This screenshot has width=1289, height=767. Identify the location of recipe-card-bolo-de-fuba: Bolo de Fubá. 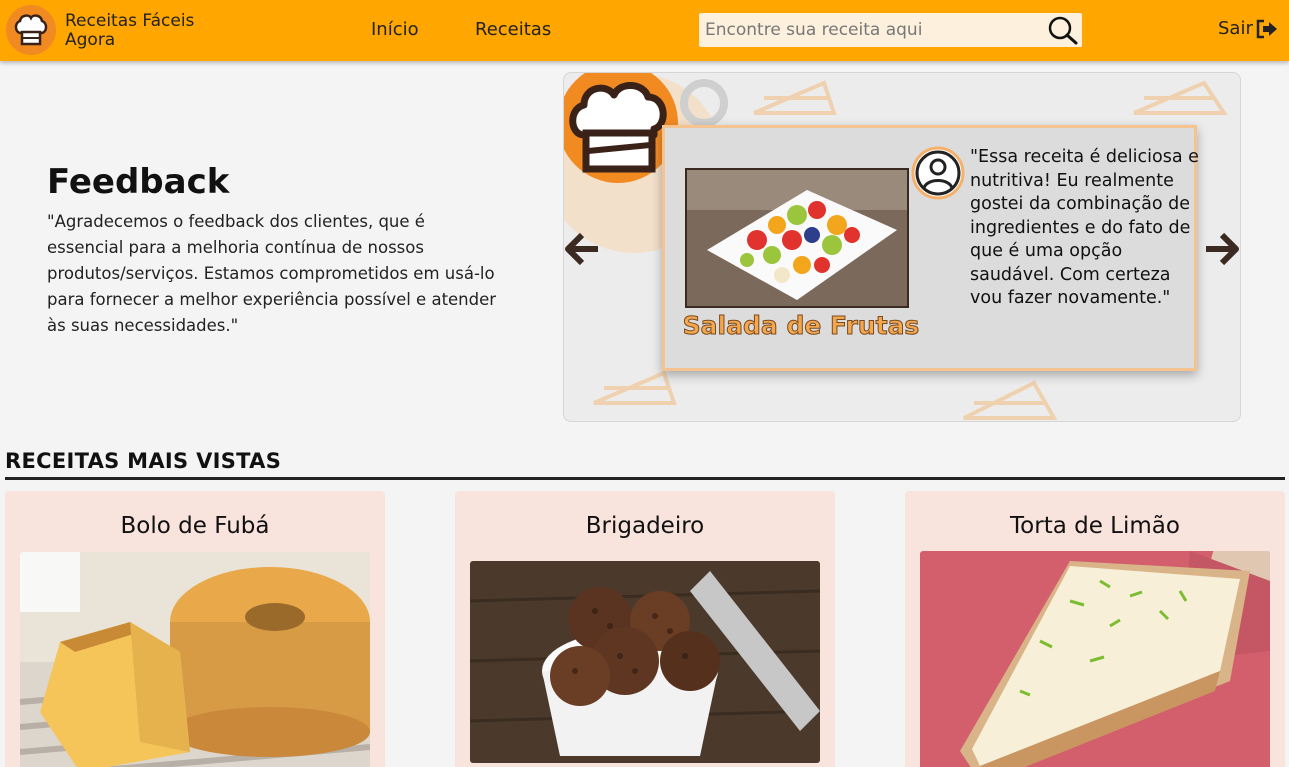
(195, 629).